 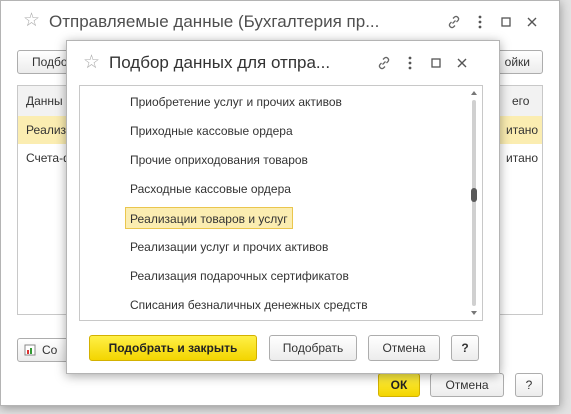 I want to click on column-header-status: его, so click(x=521, y=101).